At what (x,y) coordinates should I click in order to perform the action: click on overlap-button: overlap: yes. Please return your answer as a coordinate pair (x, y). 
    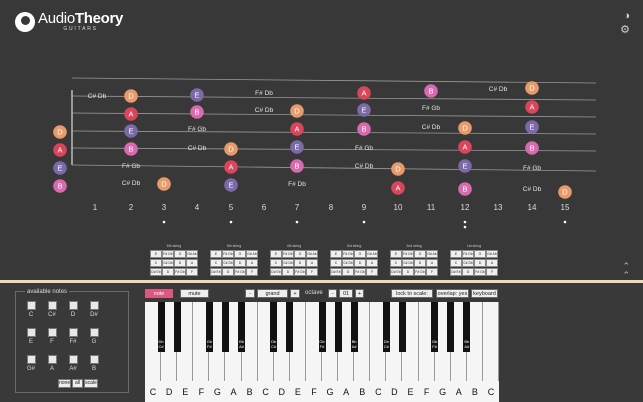
    Looking at the image, I should click on (452, 293).